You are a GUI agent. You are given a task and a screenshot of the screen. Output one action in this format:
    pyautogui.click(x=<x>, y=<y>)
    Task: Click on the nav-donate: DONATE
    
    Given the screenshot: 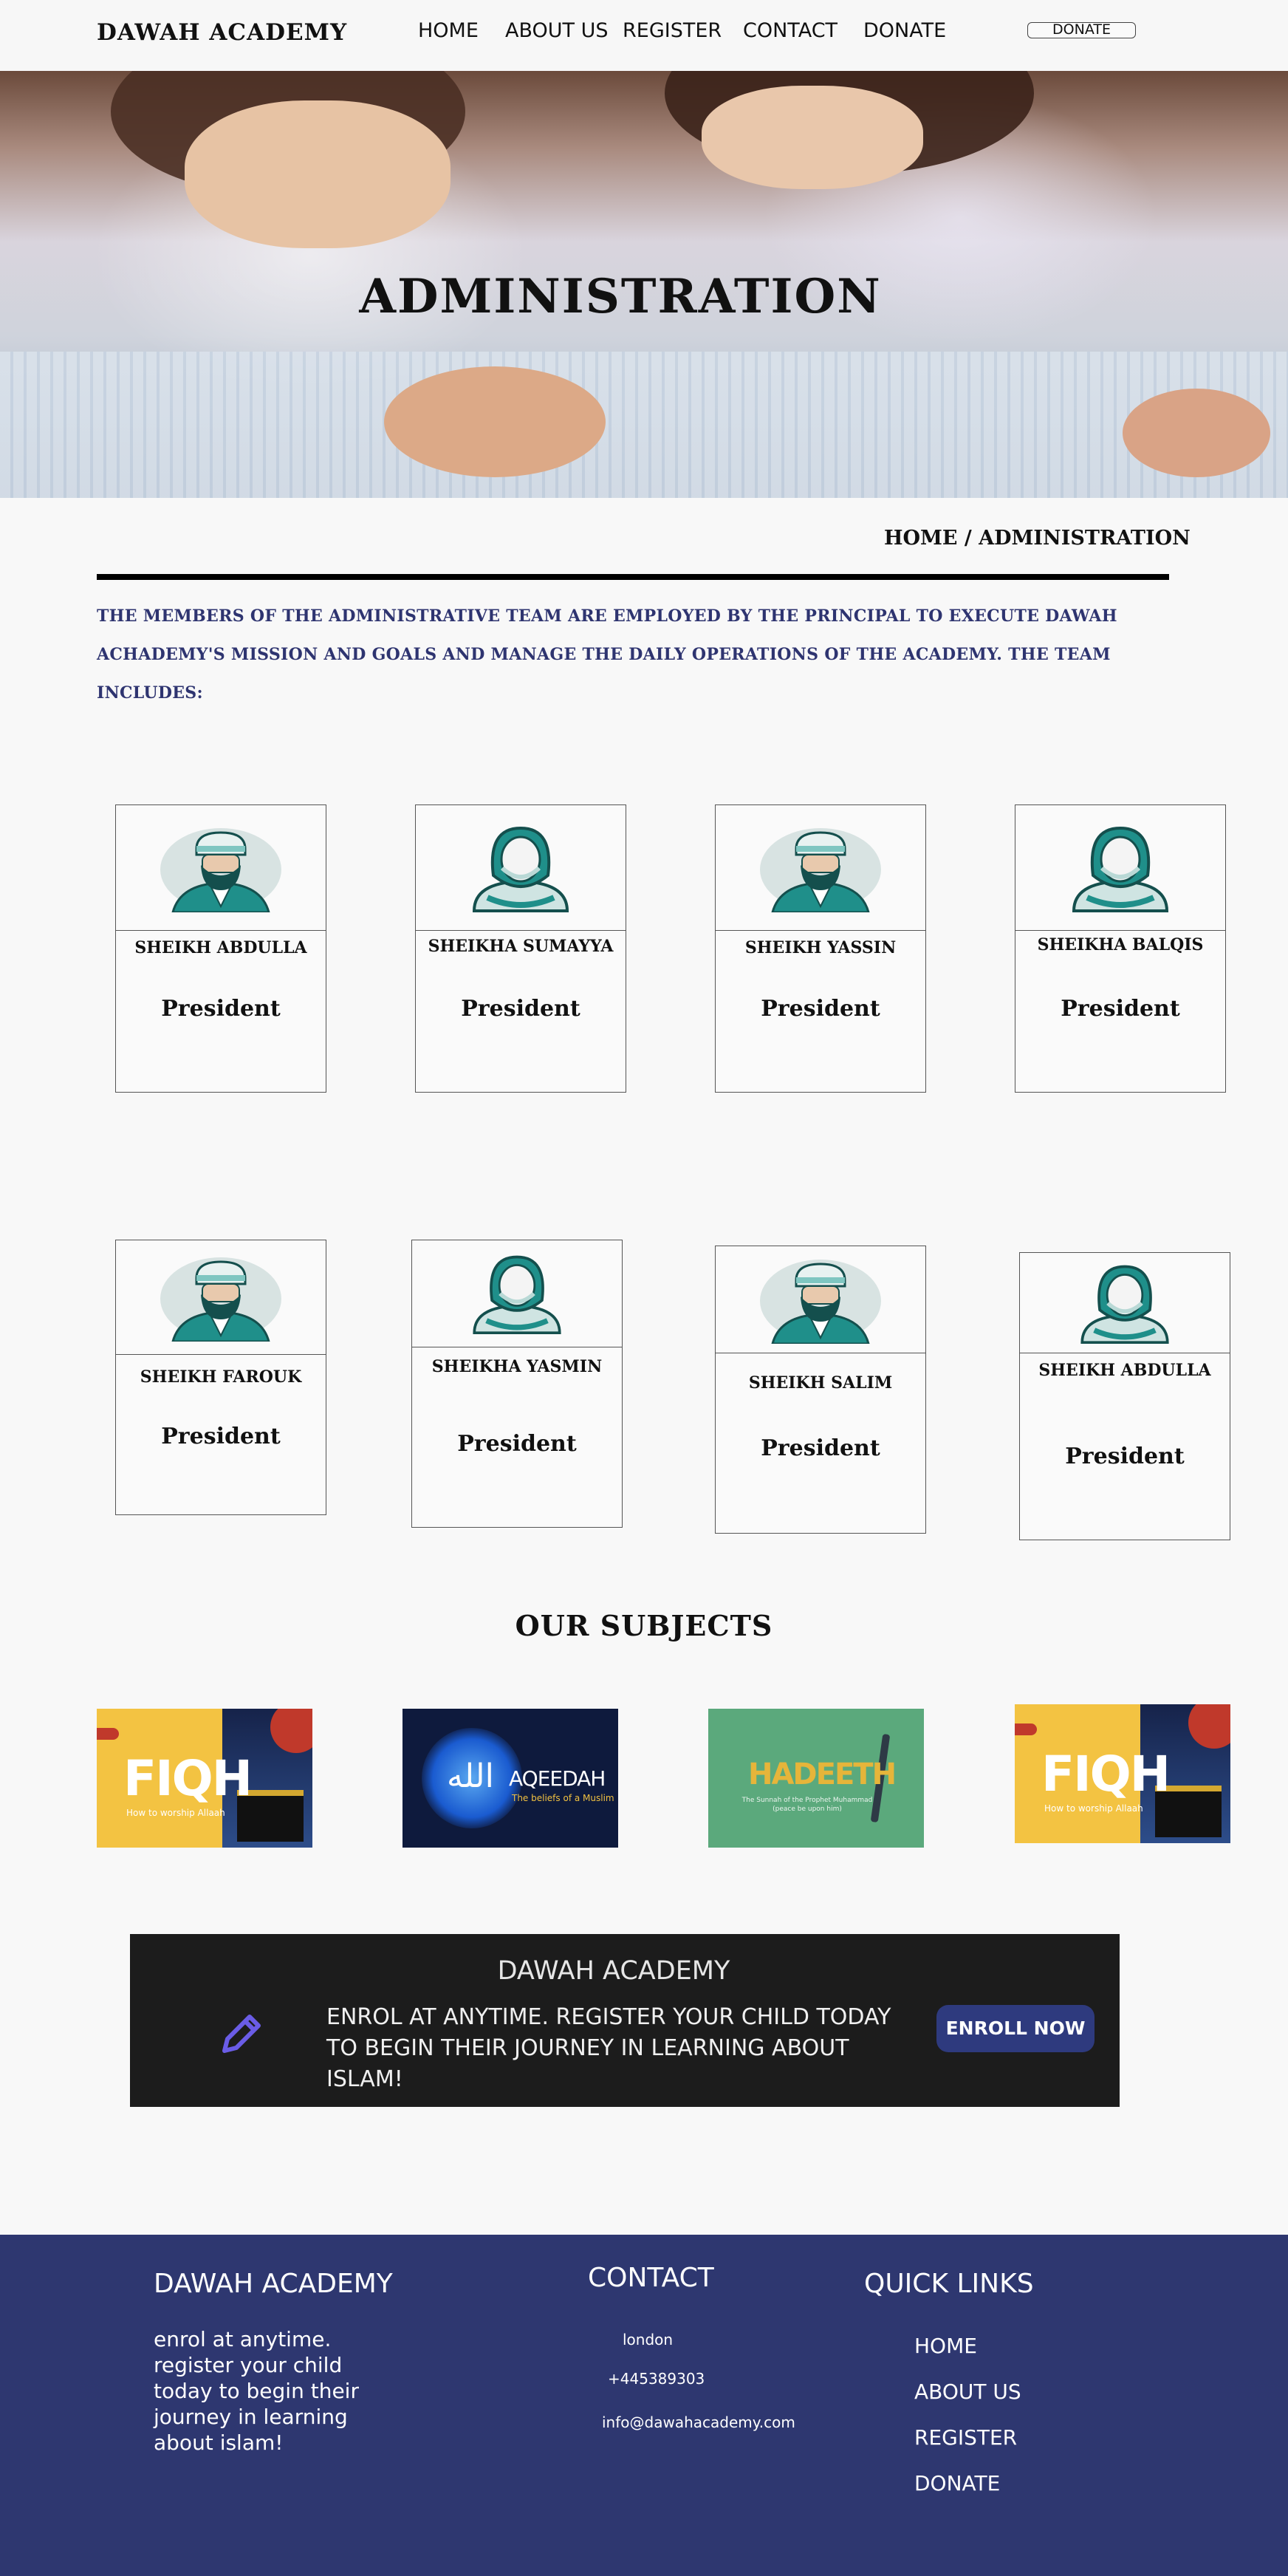 What is the action you would take?
    pyautogui.click(x=904, y=31)
    